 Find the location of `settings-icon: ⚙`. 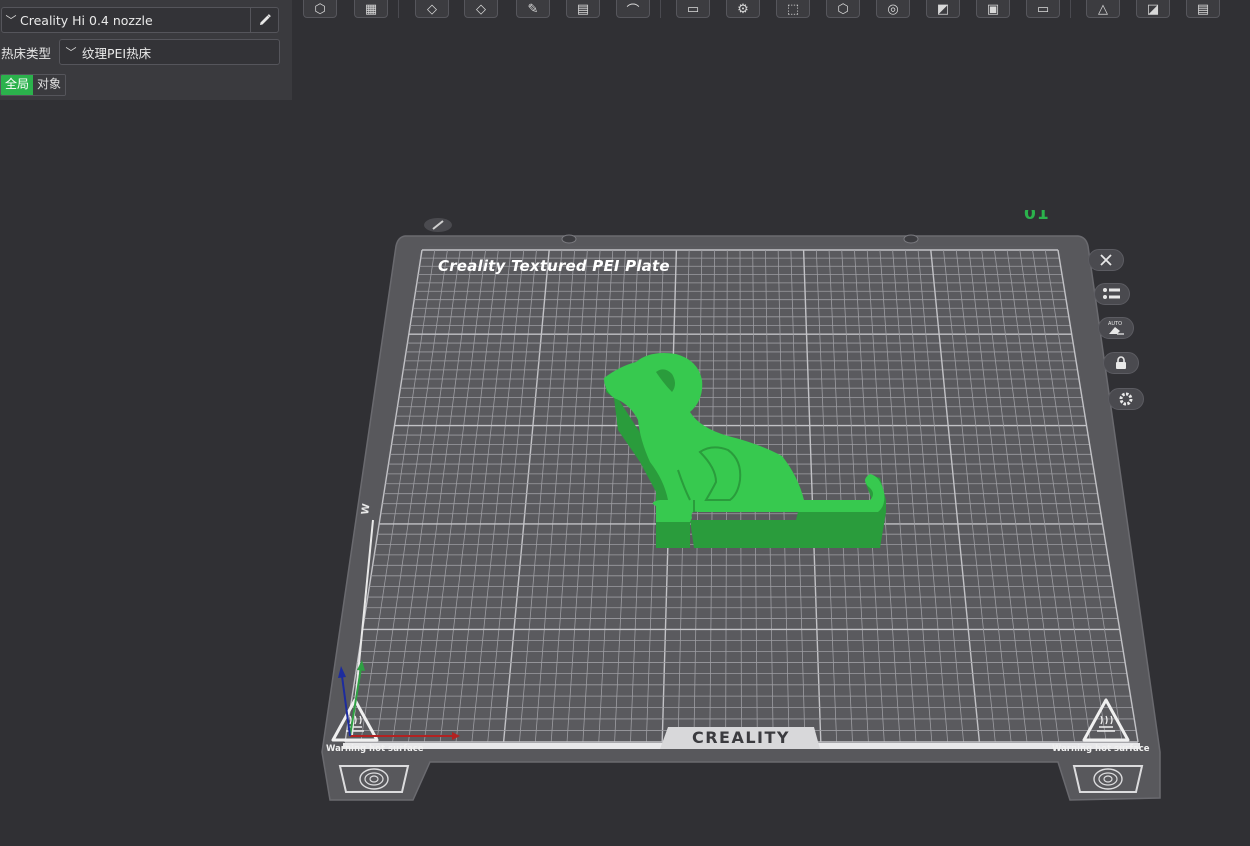

settings-icon: ⚙ is located at coordinates (743, 9).